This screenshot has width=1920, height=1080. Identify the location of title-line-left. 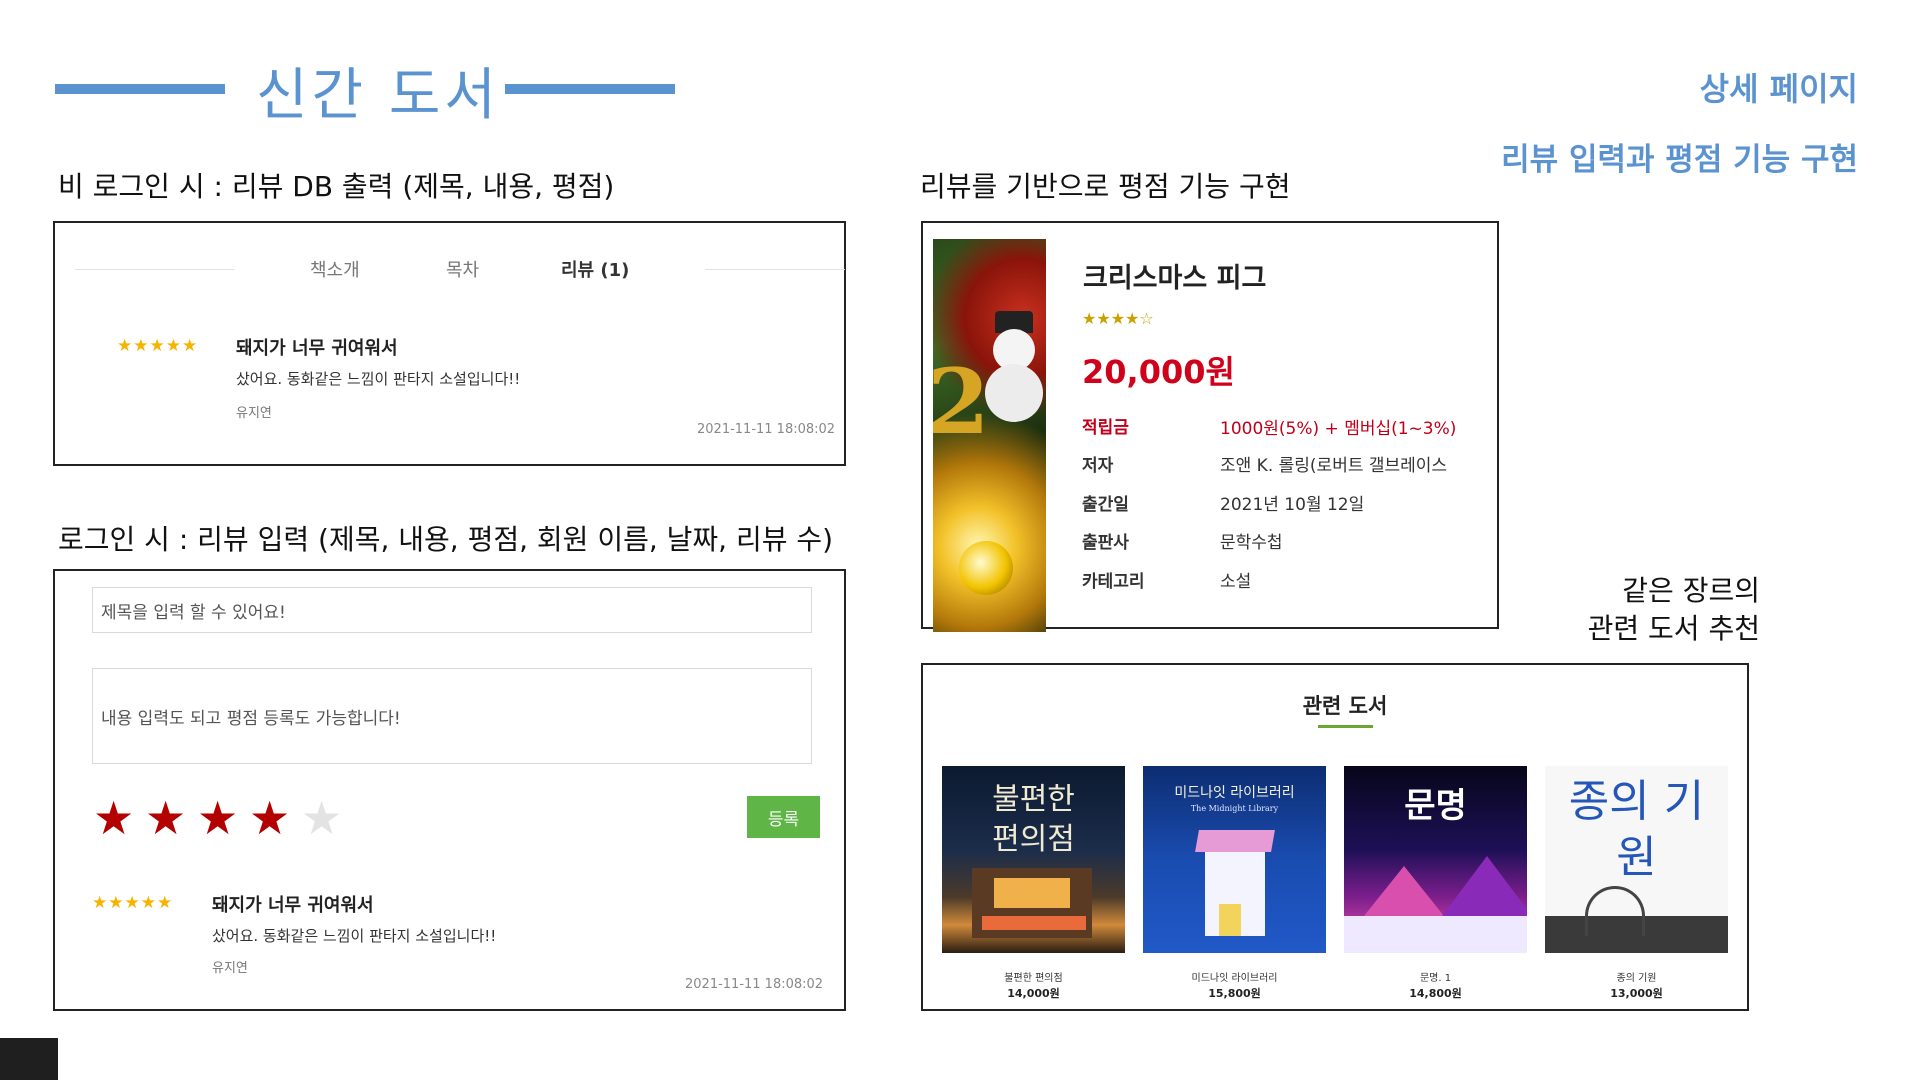
(140, 89).